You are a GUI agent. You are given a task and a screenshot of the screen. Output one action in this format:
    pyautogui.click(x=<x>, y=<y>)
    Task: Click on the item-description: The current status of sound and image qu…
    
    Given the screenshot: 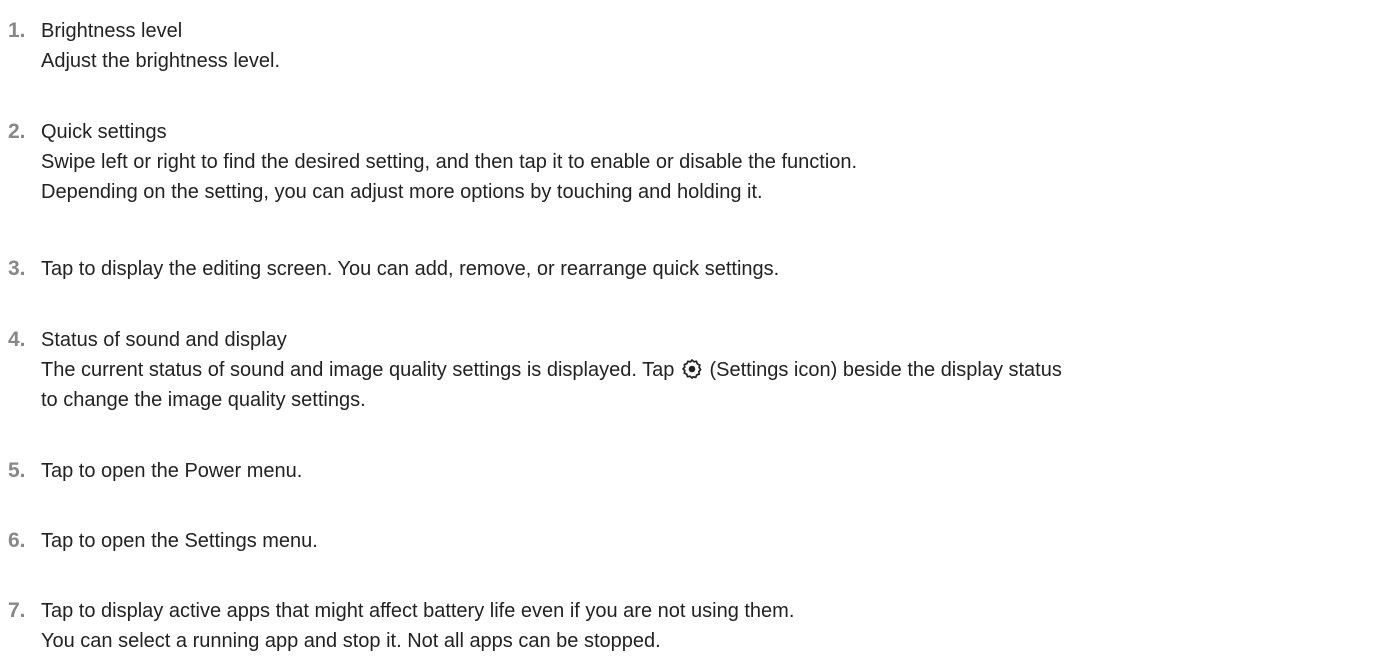 What is the action you would take?
    pyautogui.click(x=551, y=370)
    